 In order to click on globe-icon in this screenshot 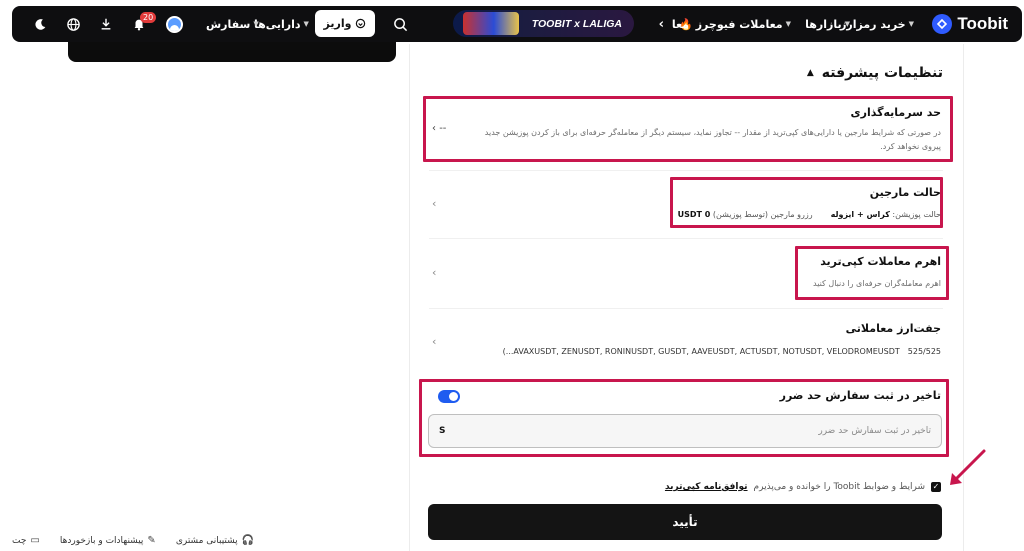, I will do `click(73, 24)`.